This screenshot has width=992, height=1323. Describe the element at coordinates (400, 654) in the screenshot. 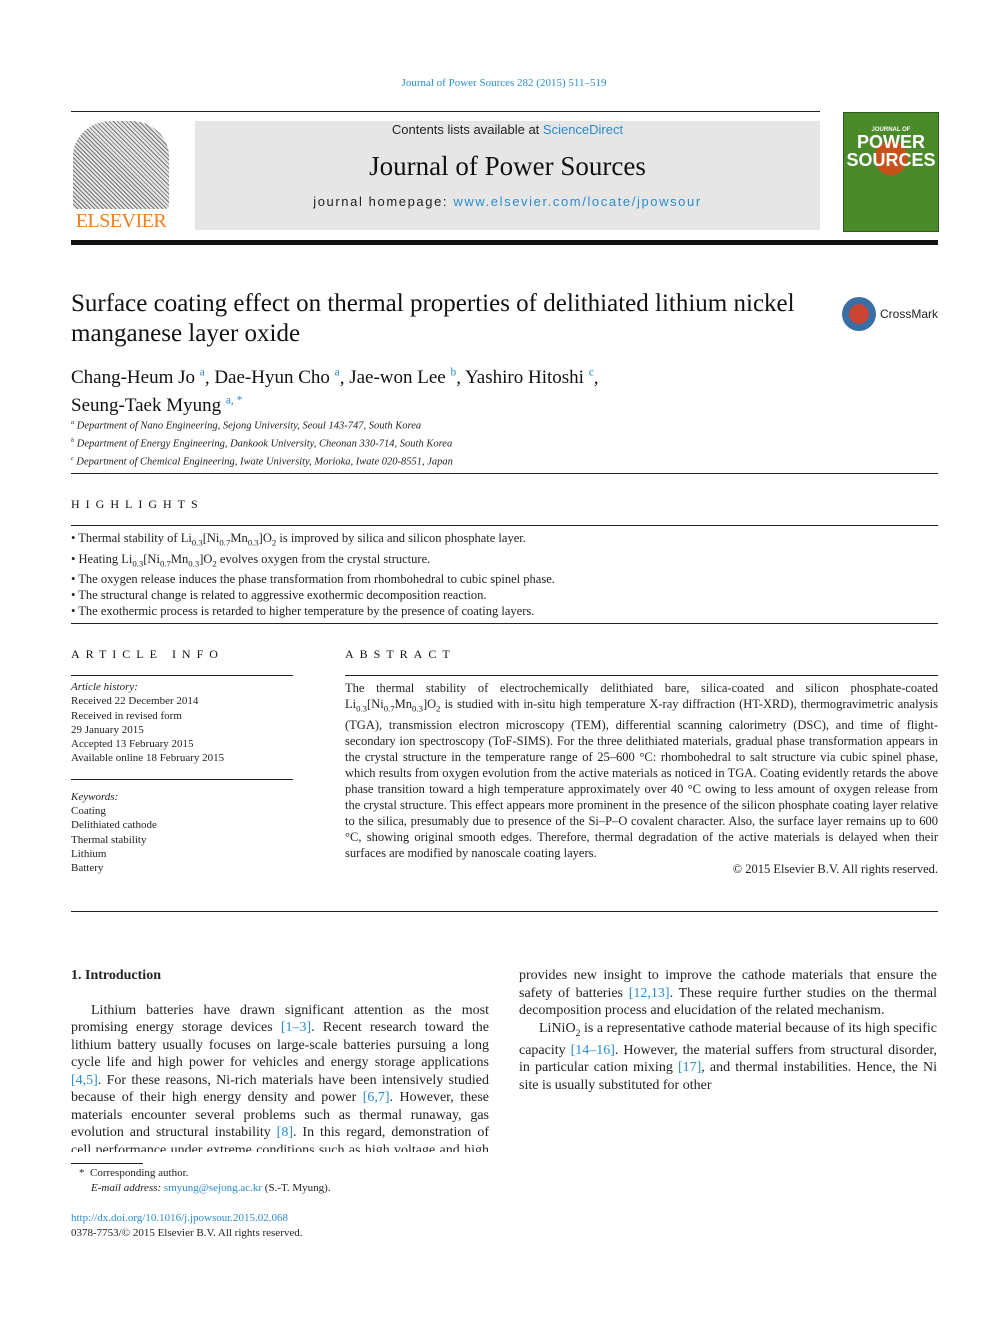

I see `abstract-heading: ABSTRACT` at that location.